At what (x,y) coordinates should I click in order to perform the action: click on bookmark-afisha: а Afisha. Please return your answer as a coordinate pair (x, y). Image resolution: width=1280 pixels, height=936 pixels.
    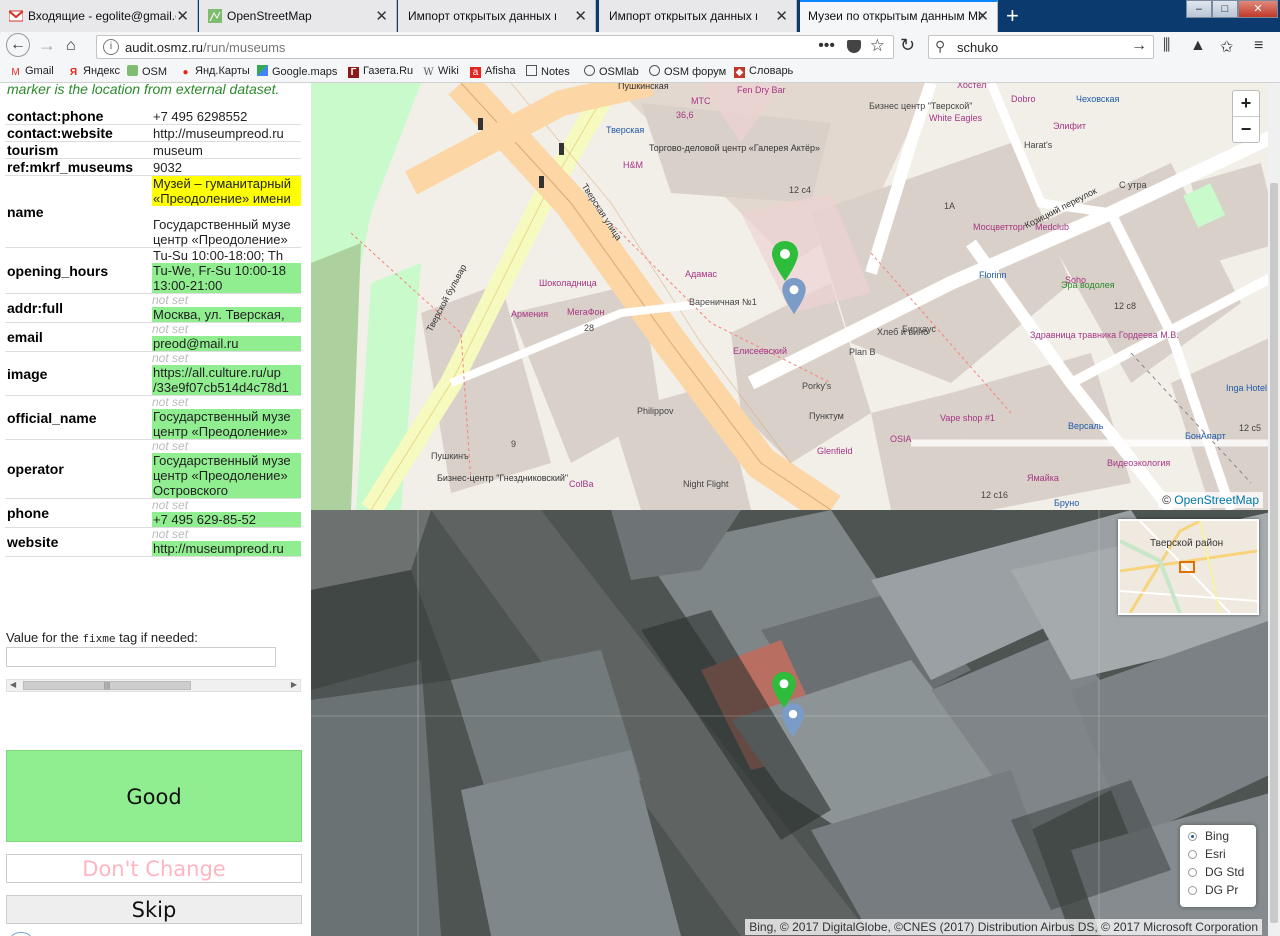
    Looking at the image, I should click on (493, 71).